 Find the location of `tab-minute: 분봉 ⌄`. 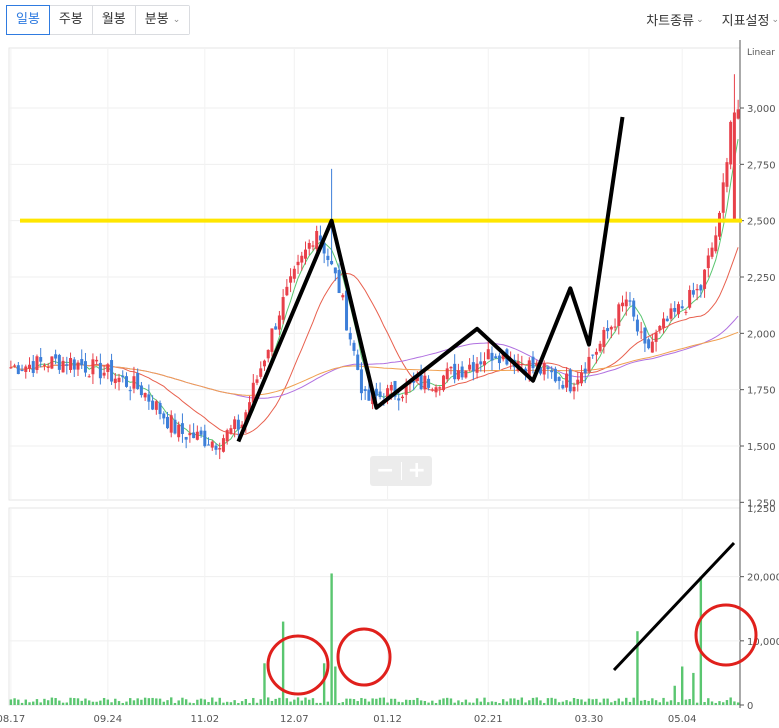

tab-minute: 분봉 ⌄ is located at coordinates (162, 20).